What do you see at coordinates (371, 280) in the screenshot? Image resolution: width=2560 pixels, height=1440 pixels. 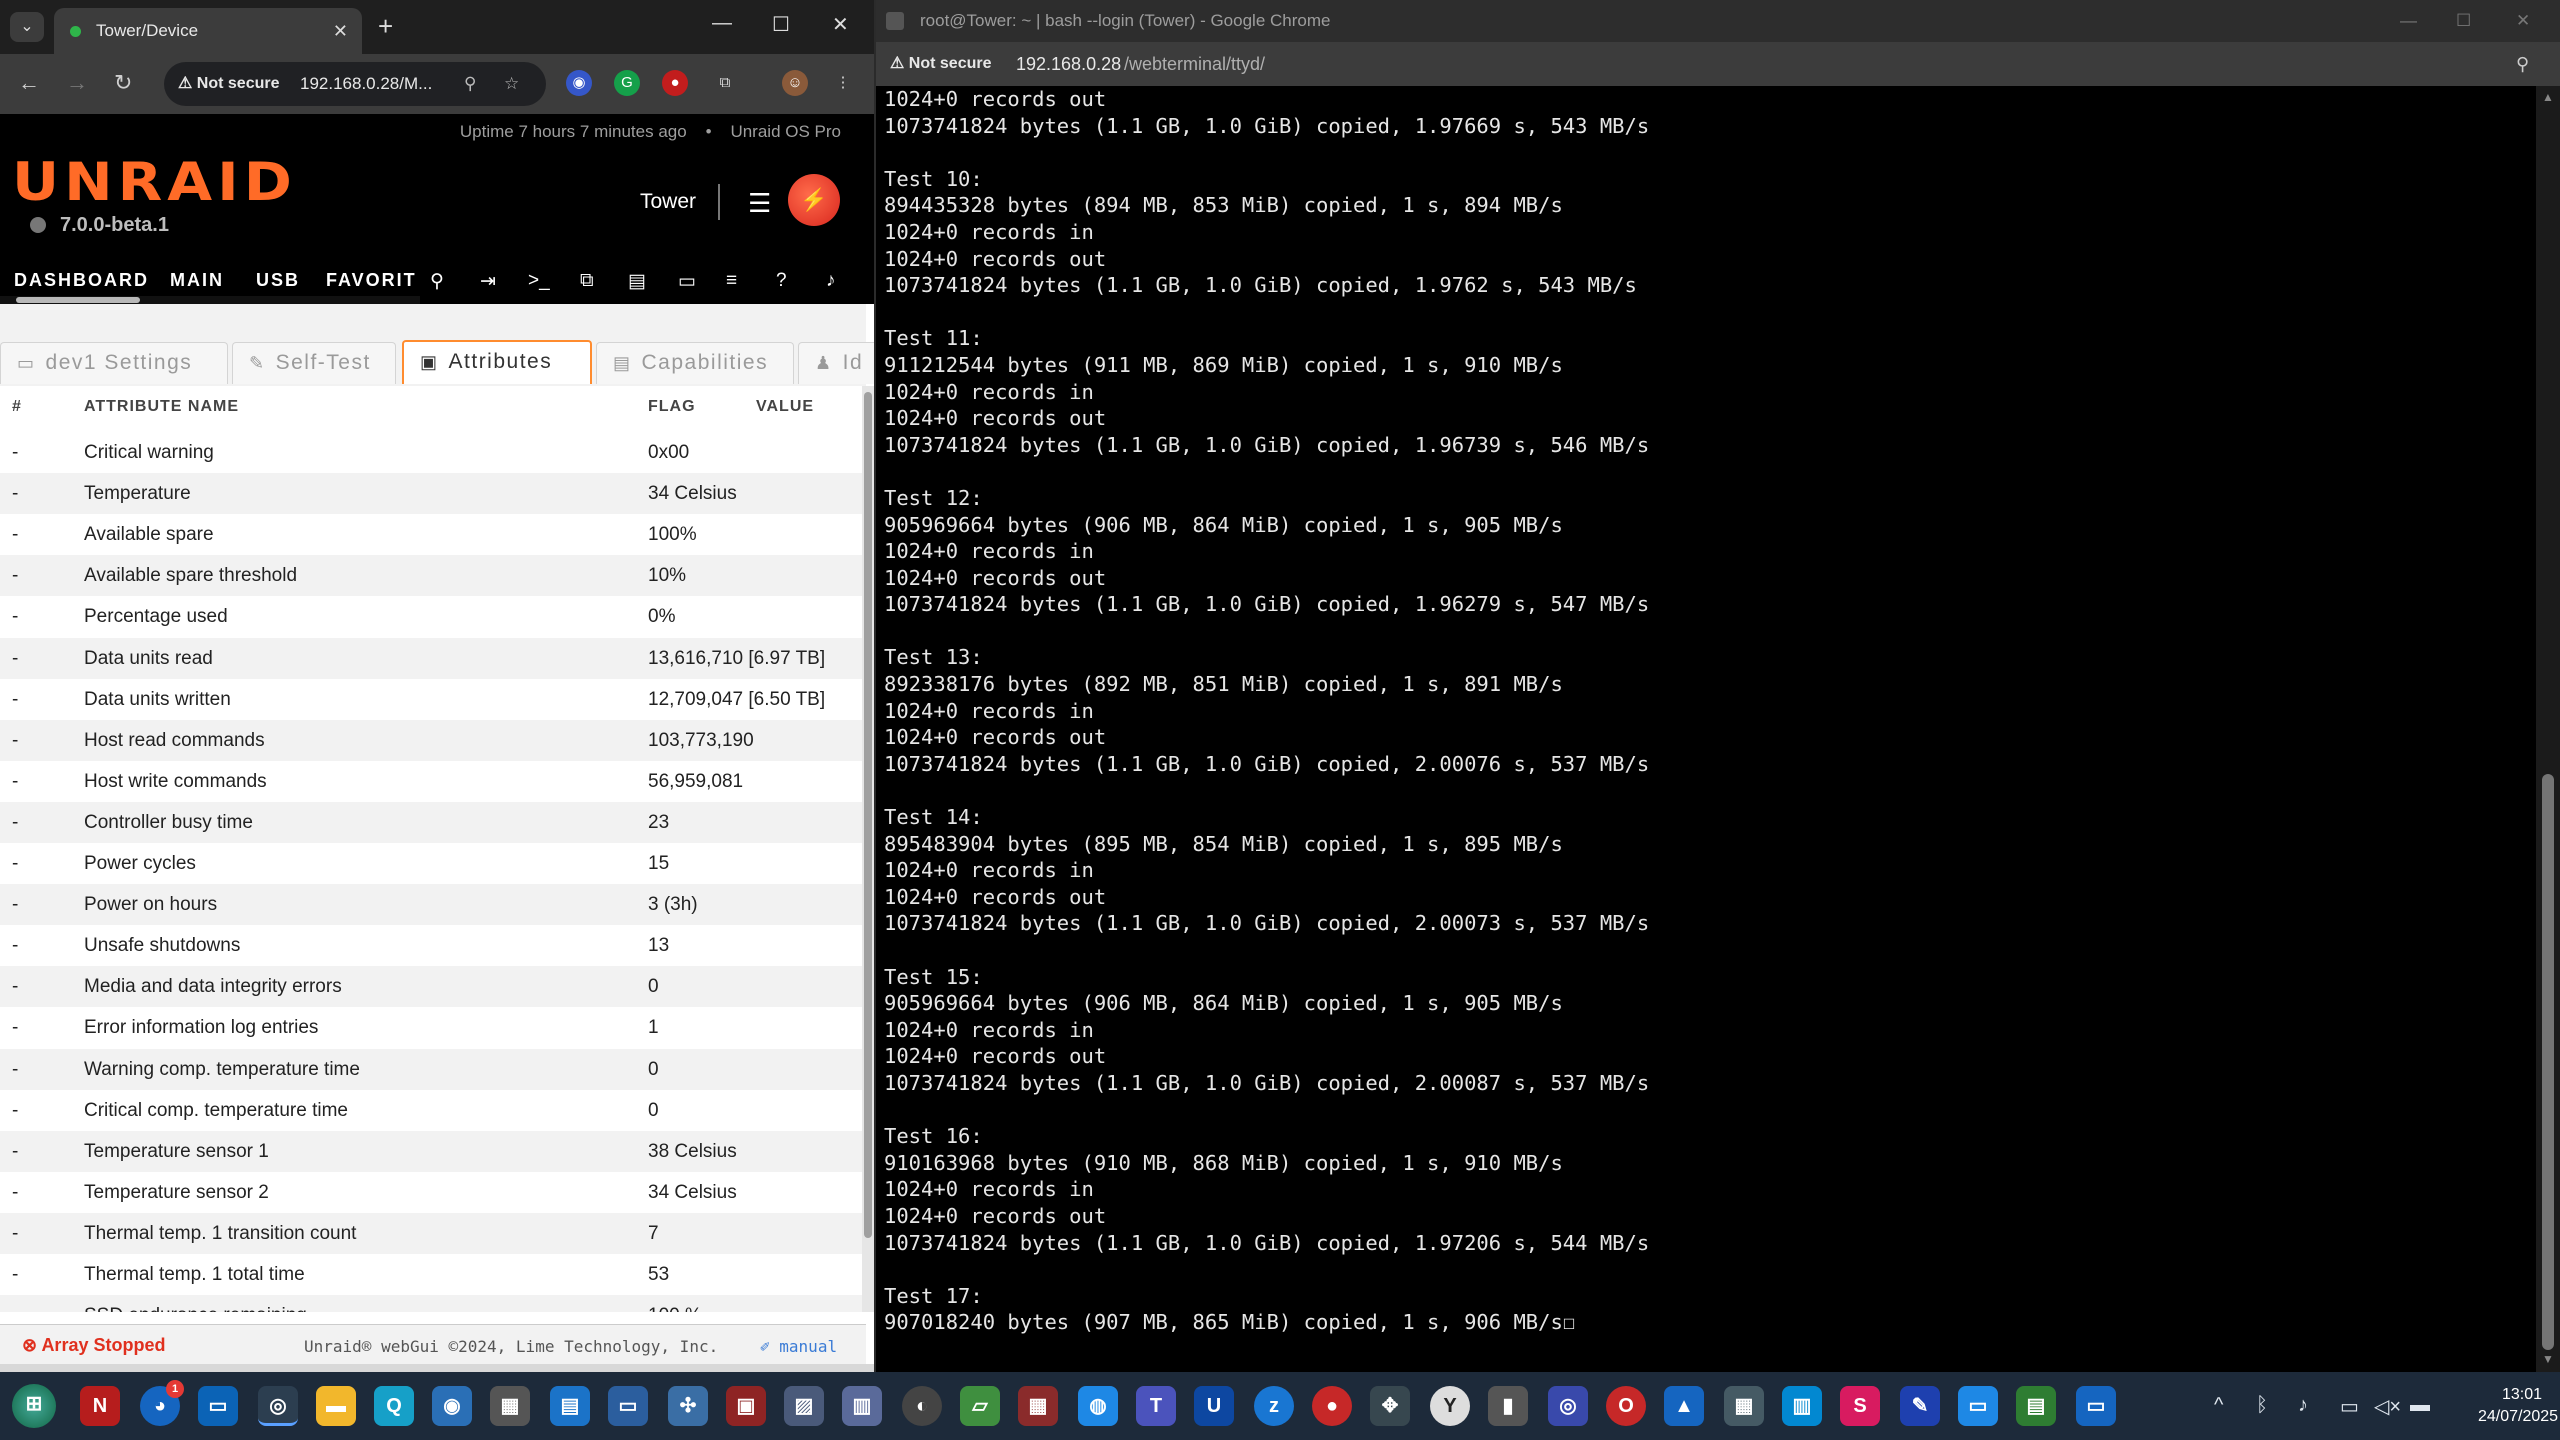 I see `nav-favorites: FAVORIT` at bounding box center [371, 280].